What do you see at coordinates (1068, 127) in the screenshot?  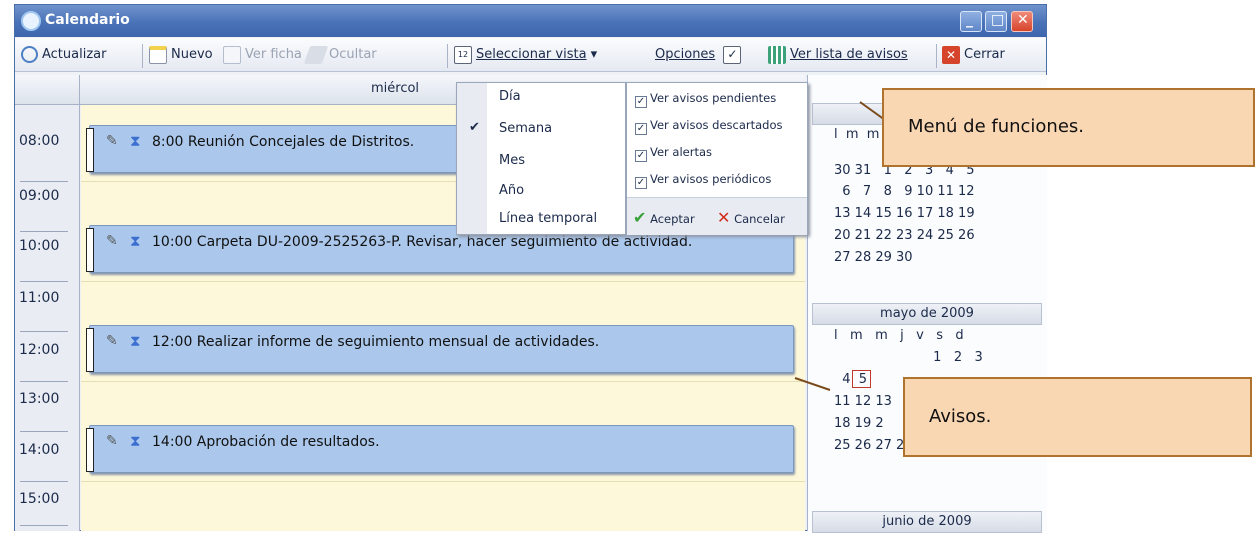 I see `callout-menu: Menú de funciones.` at bounding box center [1068, 127].